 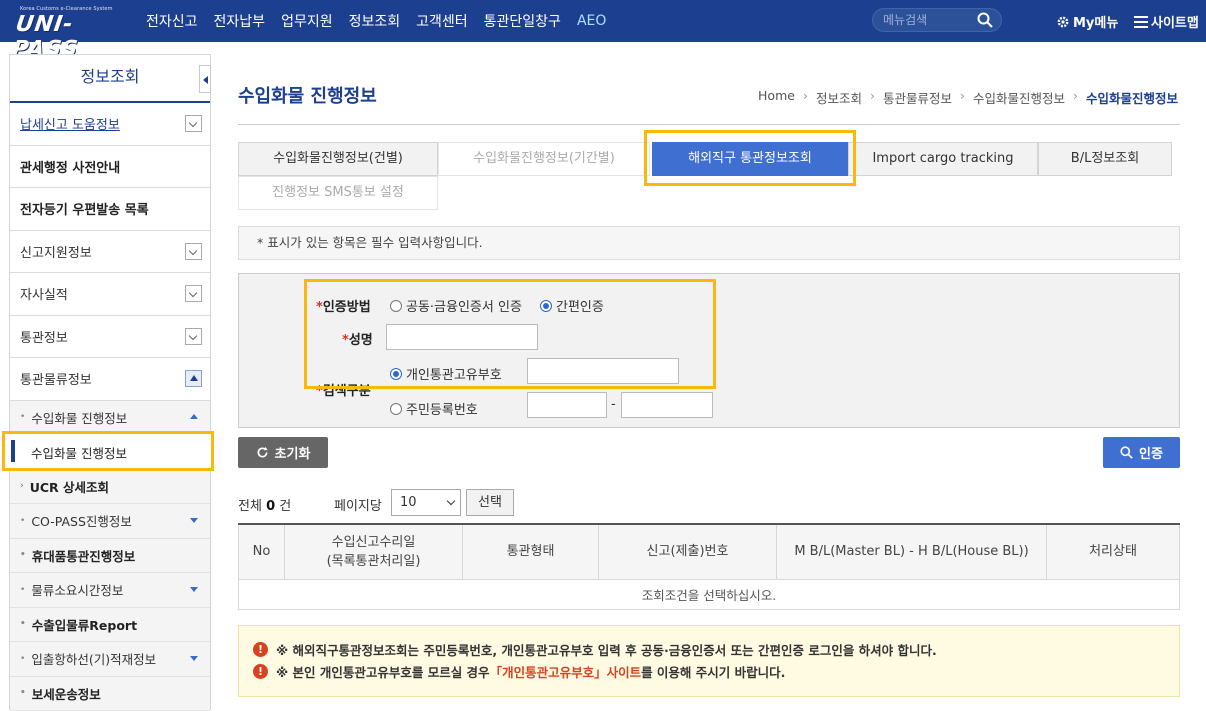 I want to click on sub-item-label: 보세운송정보, so click(x=66, y=693).